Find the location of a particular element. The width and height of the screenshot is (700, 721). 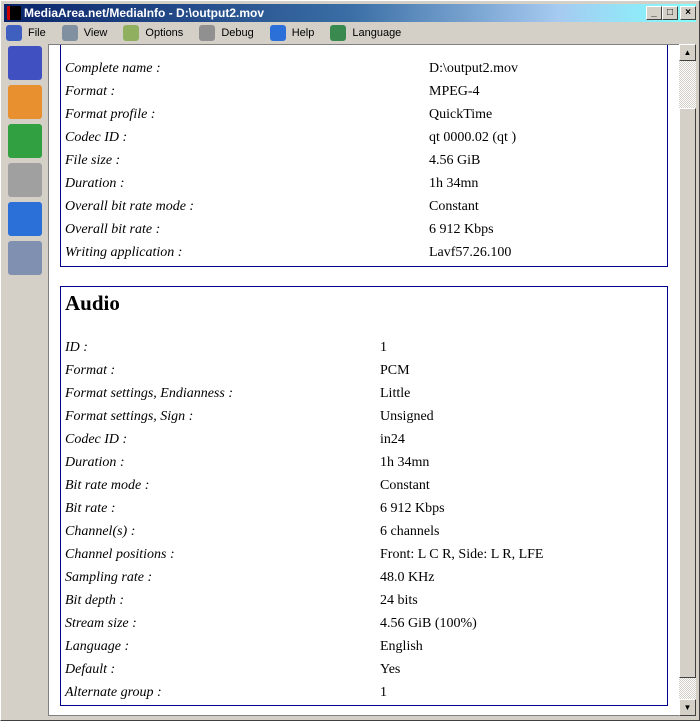

options-icon is located at coordinates (131, 33).